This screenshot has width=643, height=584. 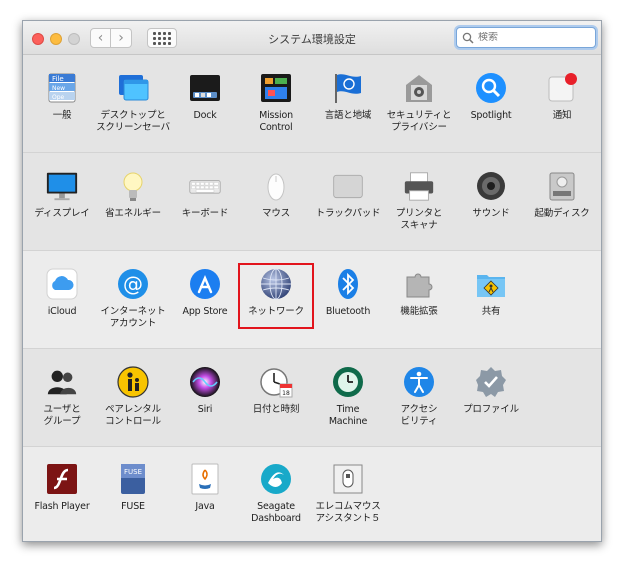 What do you see at coordinates (276, 296) in the screenshot?
I see `network-highlight-box` at bounding box center [276, 296].